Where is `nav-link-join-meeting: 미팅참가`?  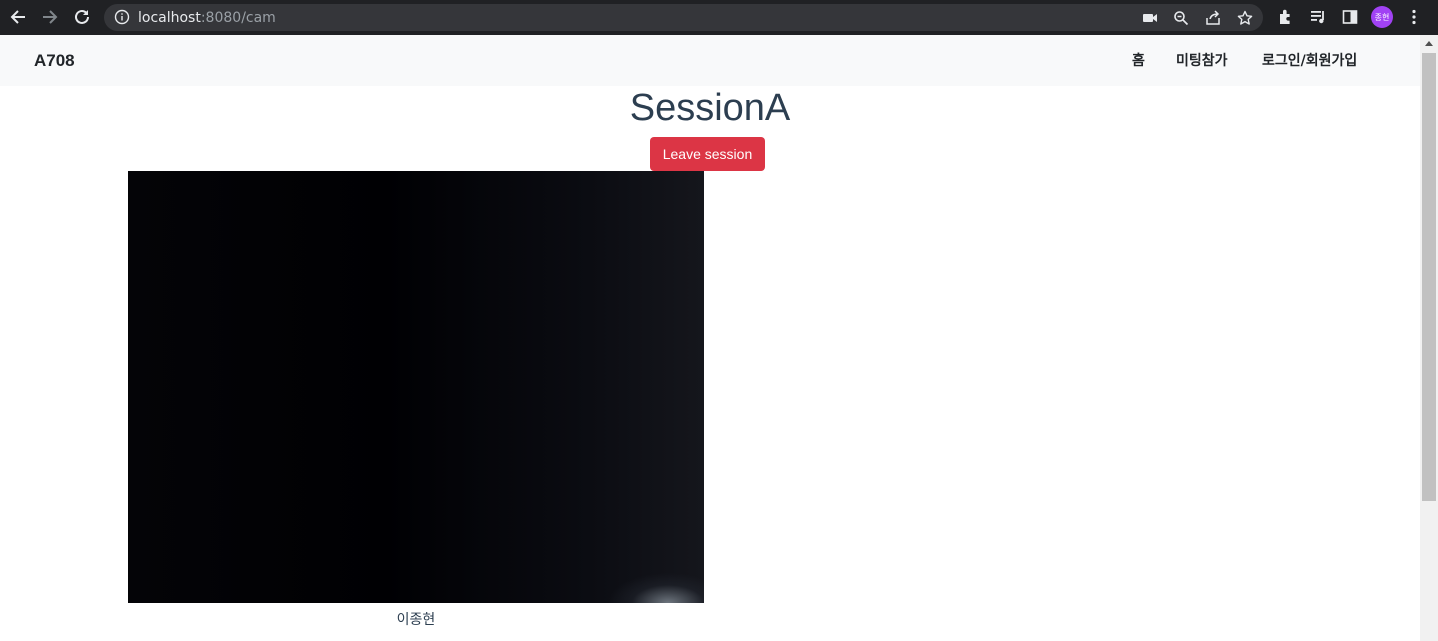
nav-link-join-meeting: 미팅참가 is located at coordinates (1202, 60).